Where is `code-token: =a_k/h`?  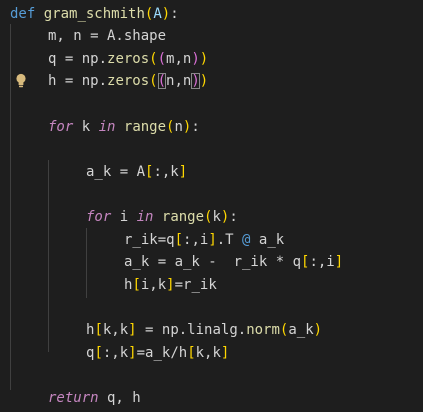
code-token: =a_k/h is located at coordinates (162, 352).